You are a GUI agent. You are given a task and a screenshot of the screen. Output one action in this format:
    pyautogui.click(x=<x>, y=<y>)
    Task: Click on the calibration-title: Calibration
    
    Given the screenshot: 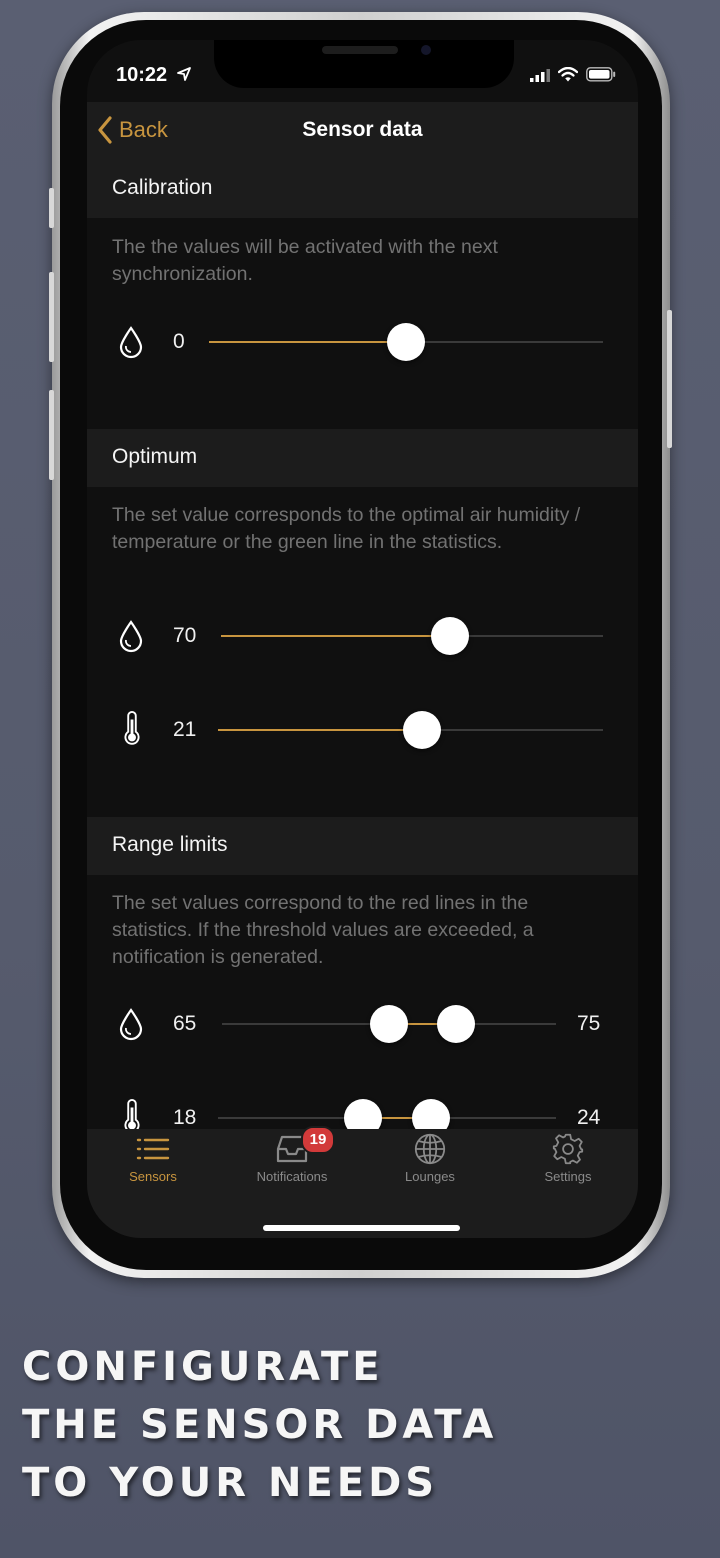 What is the action you would take?
    pyautogui.click(x=162, y=187)
    